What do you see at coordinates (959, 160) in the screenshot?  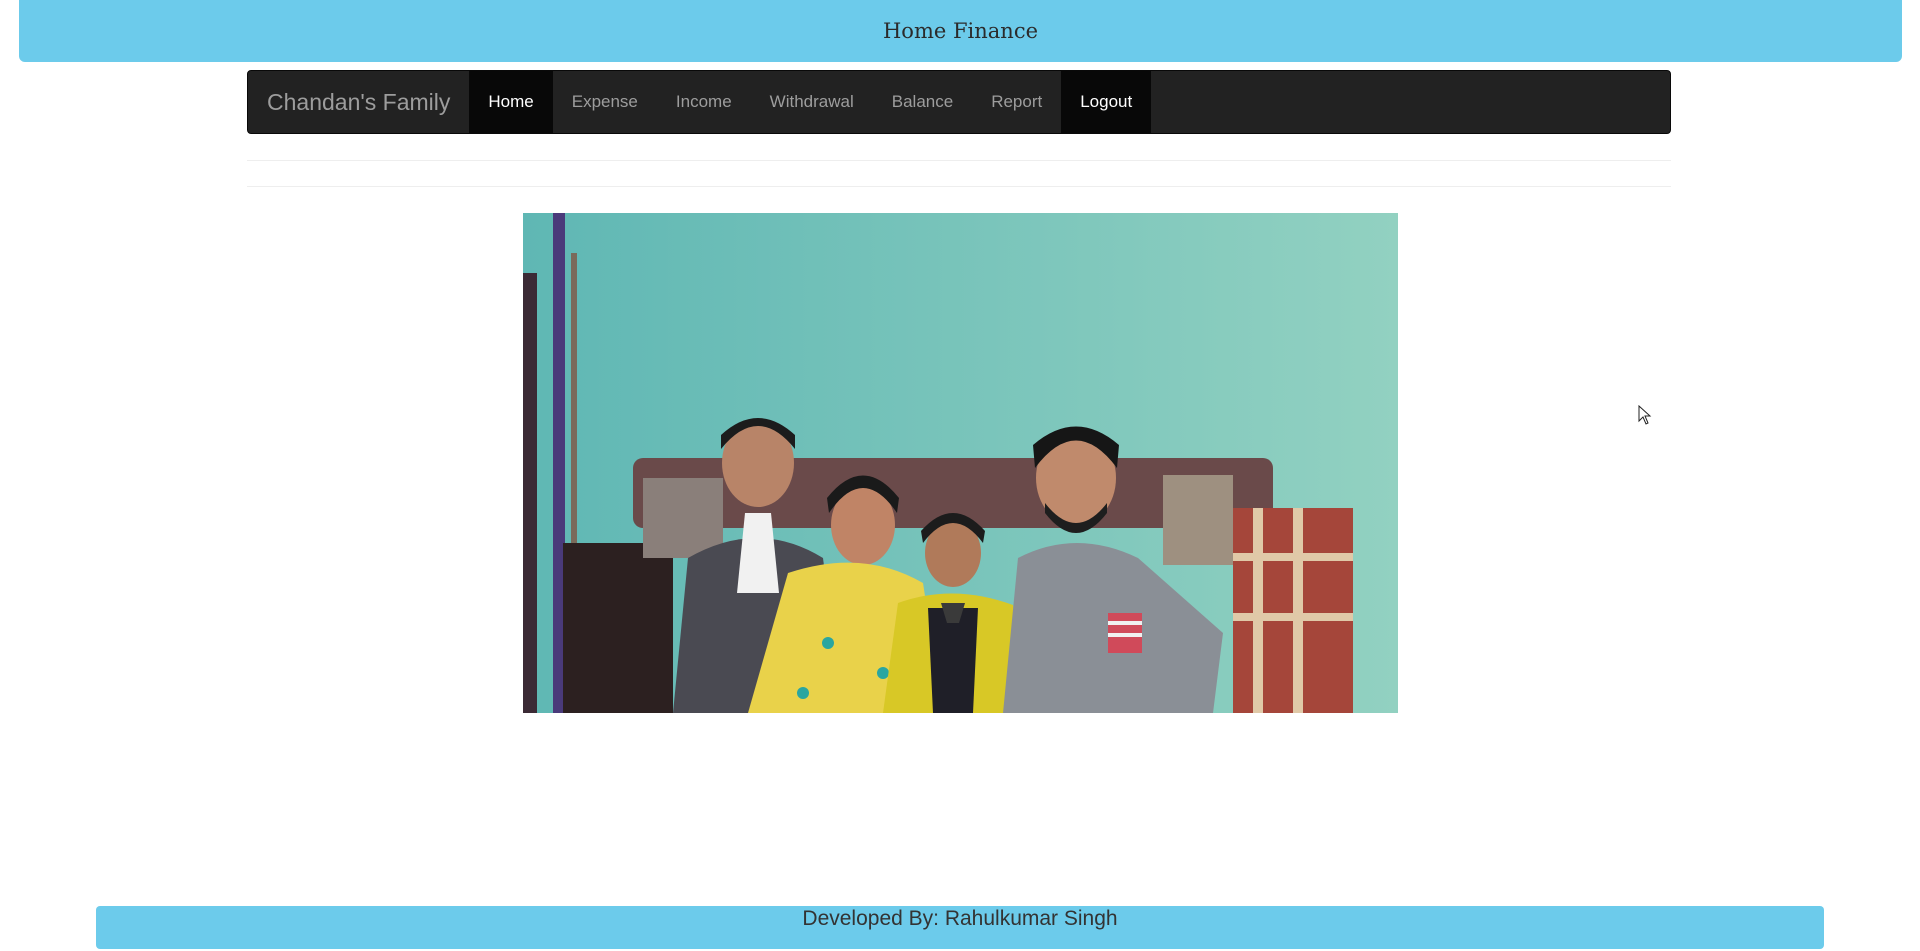 I see `divider-top` at bounding box center [959, 160].